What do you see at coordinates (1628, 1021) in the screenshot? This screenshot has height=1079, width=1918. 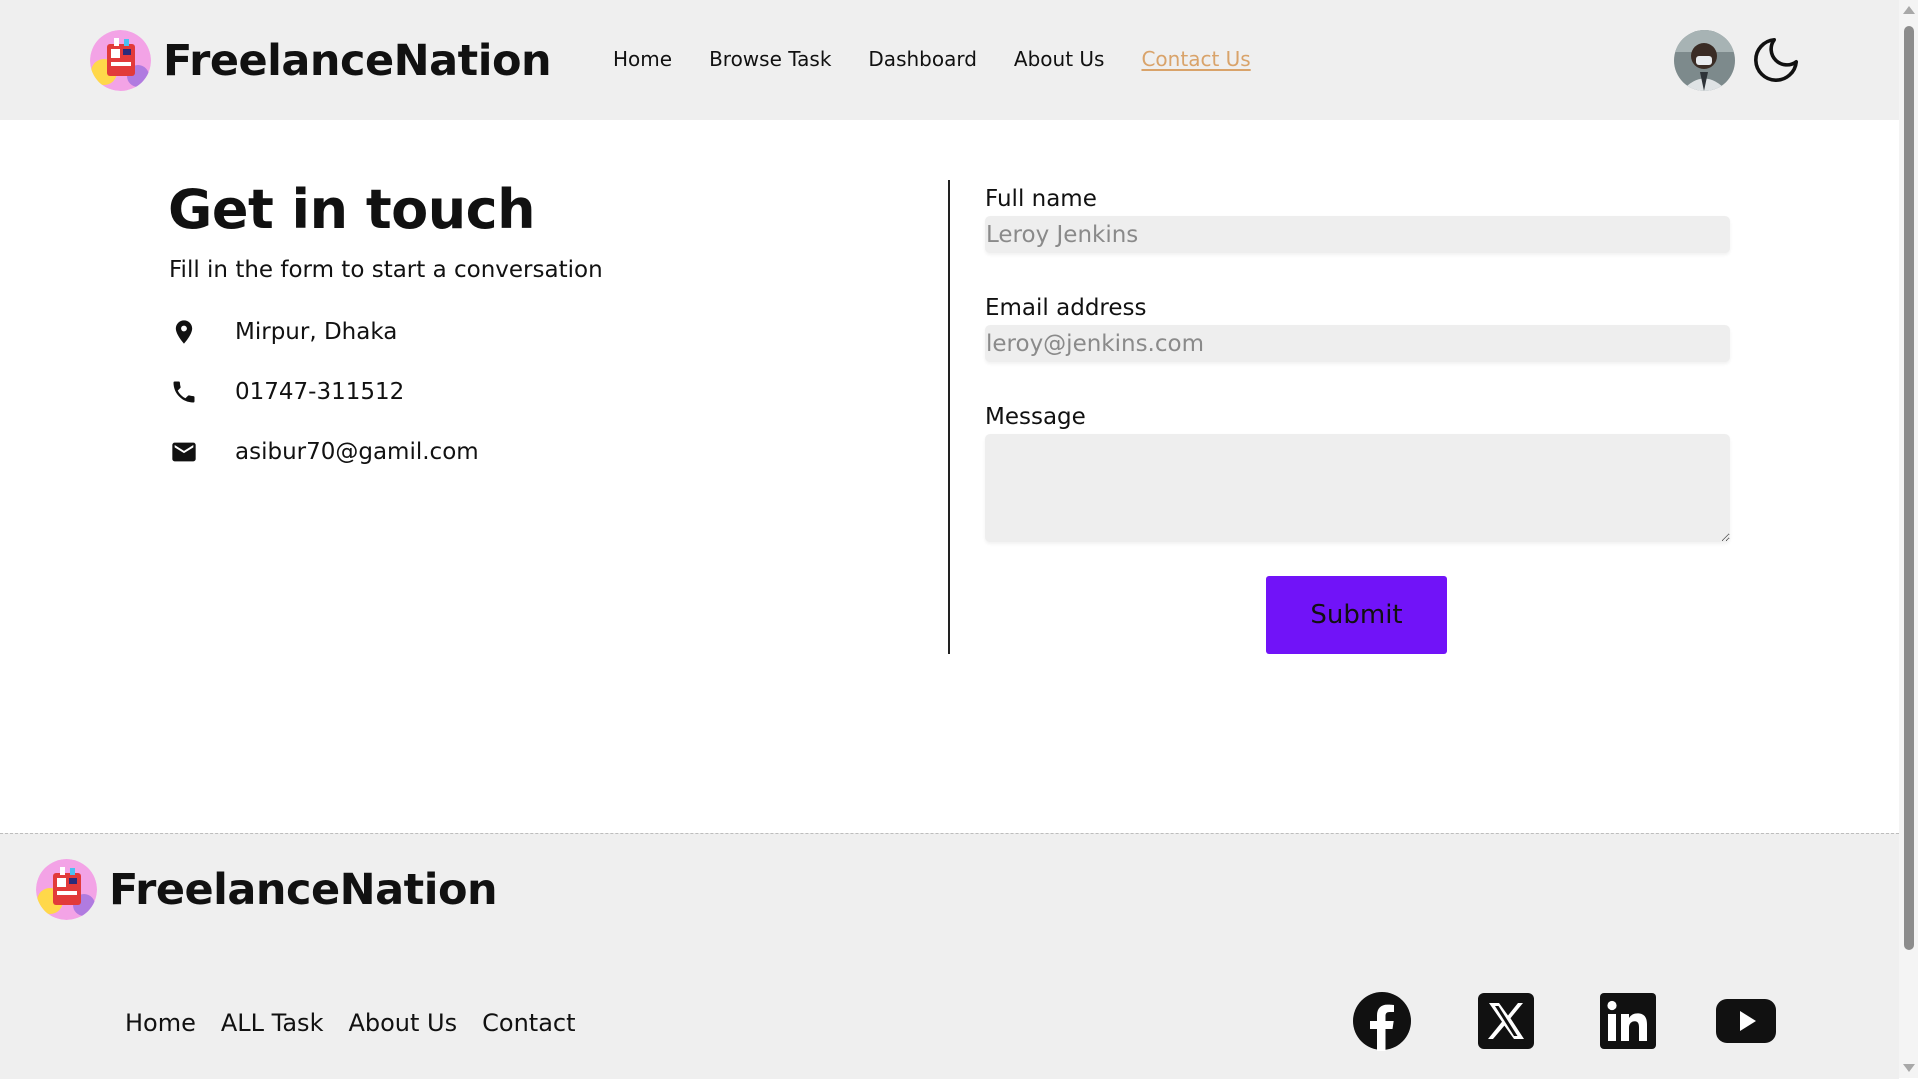 I see `linkedin-icon` at bounding box center [1628, 1021].